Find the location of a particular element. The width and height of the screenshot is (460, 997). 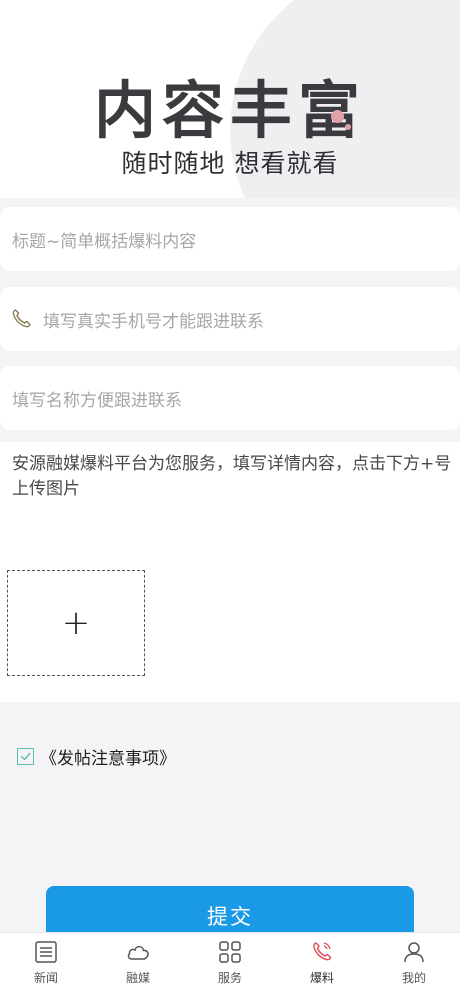

tab-services: 服务 is located at coordinates (230, 965).